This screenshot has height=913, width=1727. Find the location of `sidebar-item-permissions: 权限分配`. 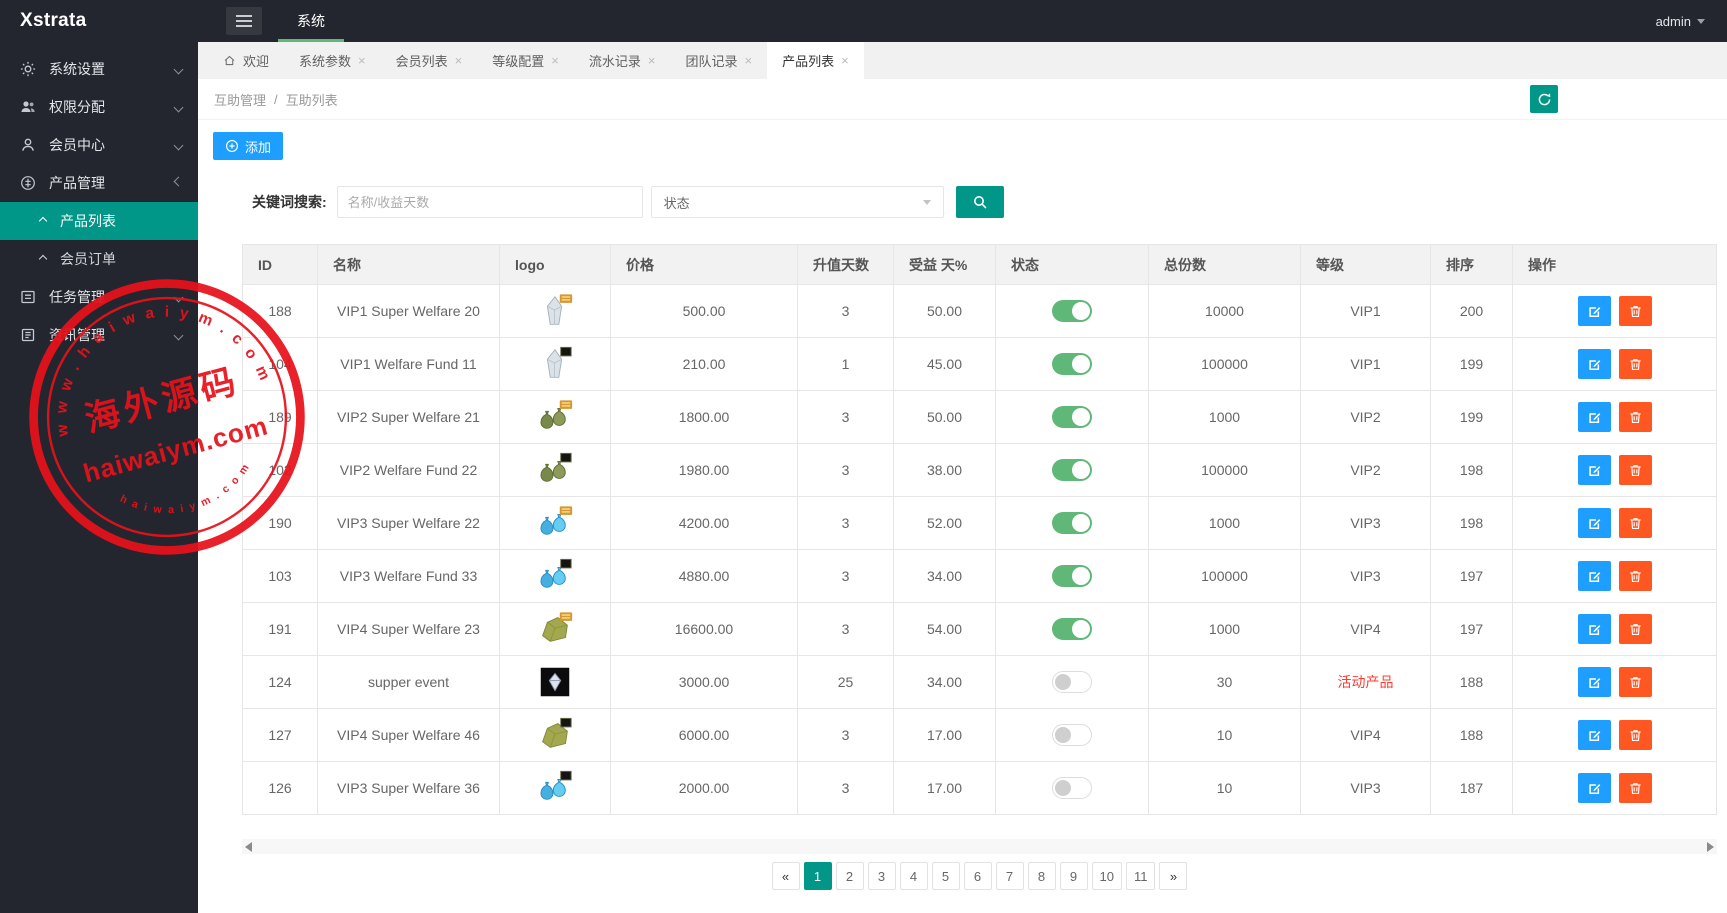

sidebar-item-permissions: 权限分配 is located at coordinates (99, 107).